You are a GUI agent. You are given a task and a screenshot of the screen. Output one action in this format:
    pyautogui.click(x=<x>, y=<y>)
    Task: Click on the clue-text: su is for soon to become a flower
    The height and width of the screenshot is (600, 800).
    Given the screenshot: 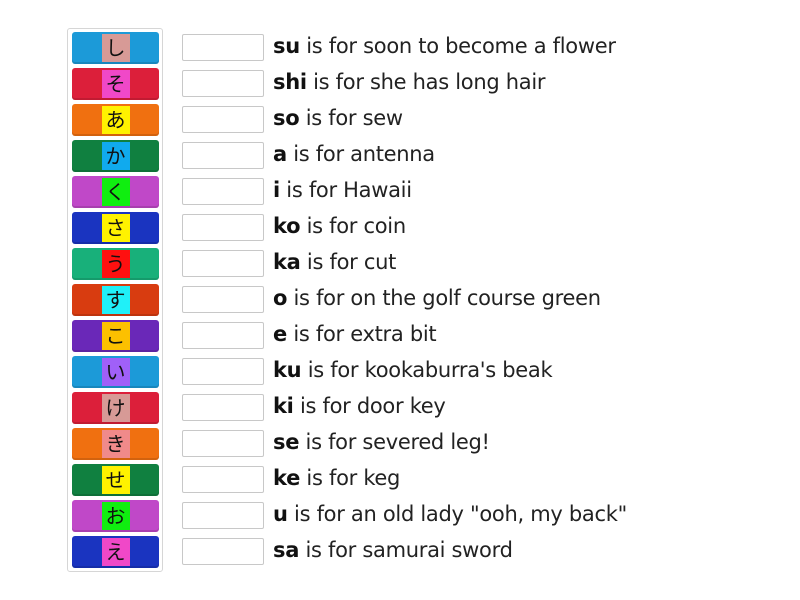 What is the action you would take?
    pyautogui.click(x=444, y=46)
    